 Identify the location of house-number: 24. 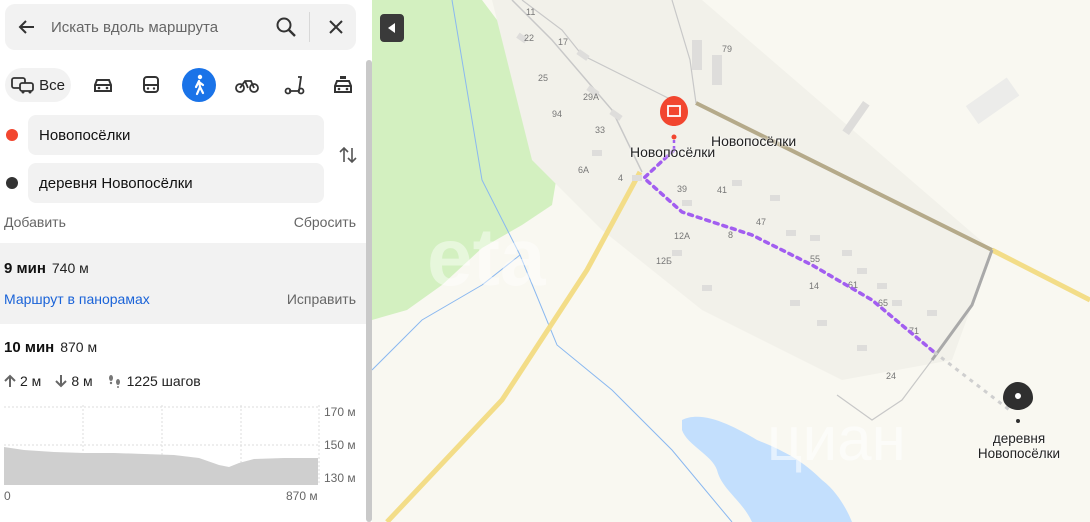
(891, 376).